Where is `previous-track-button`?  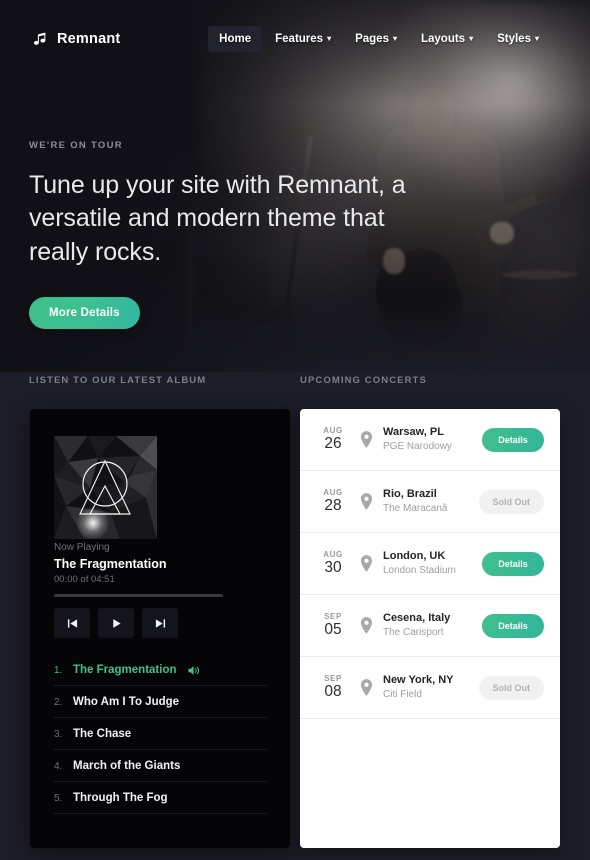 previous-track-button is located at coordinates (72, 623).